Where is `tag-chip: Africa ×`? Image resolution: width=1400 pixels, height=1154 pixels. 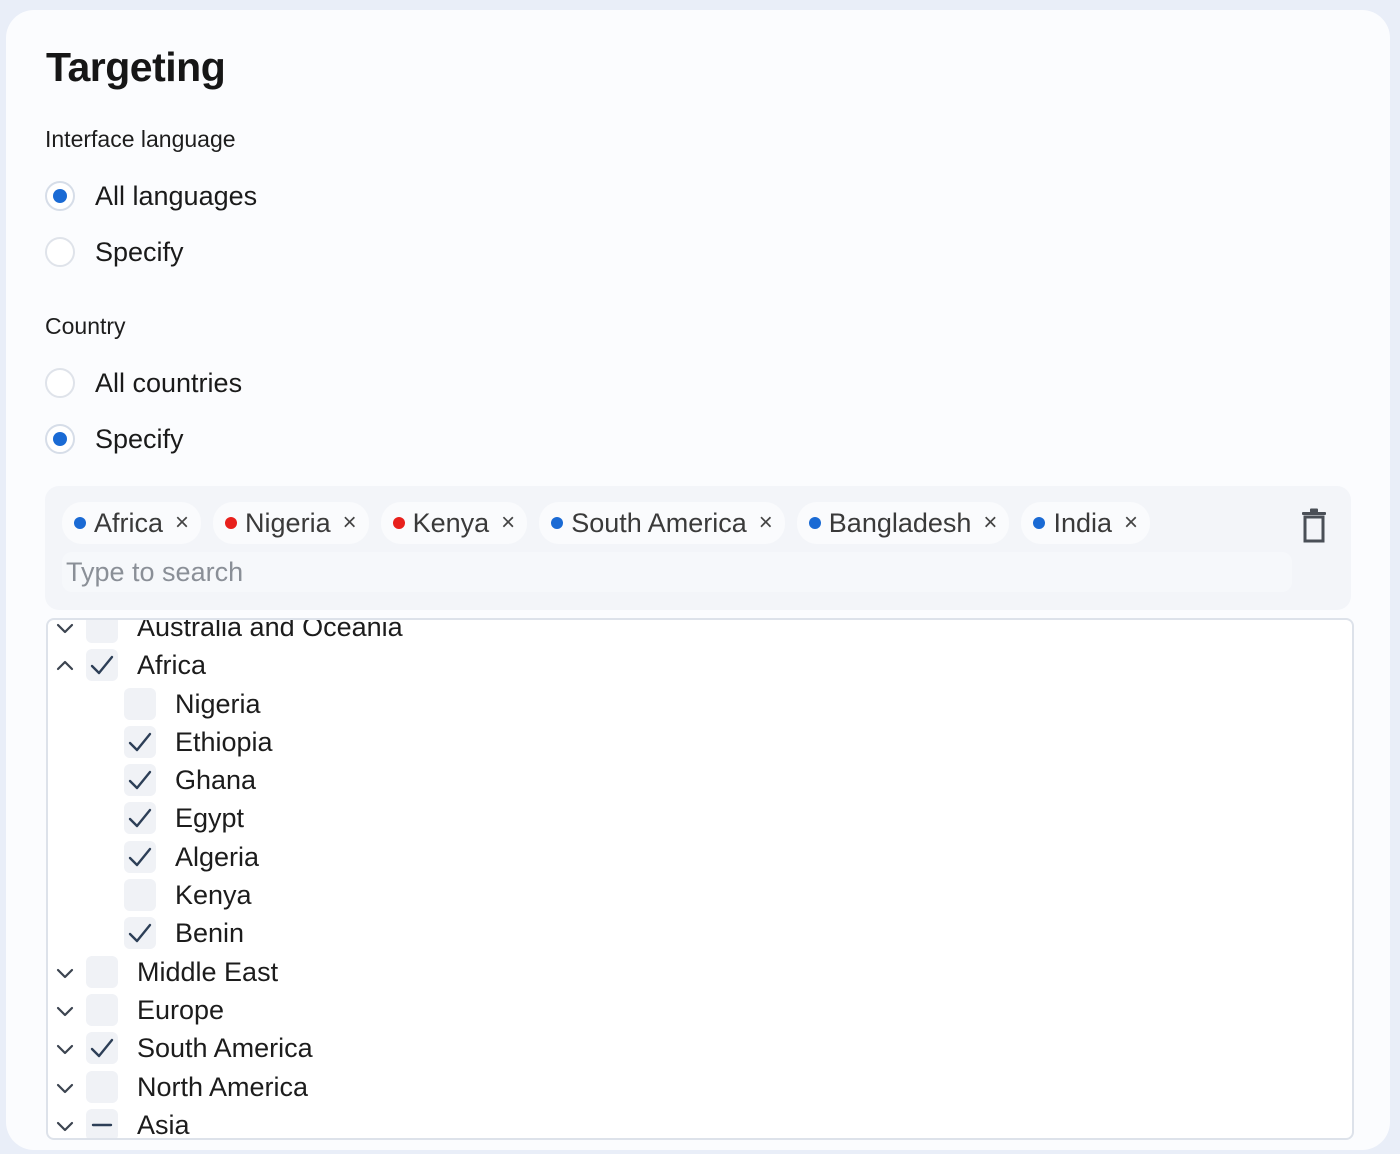
tag-chip: Africa × is located at coordinates (132, 523).